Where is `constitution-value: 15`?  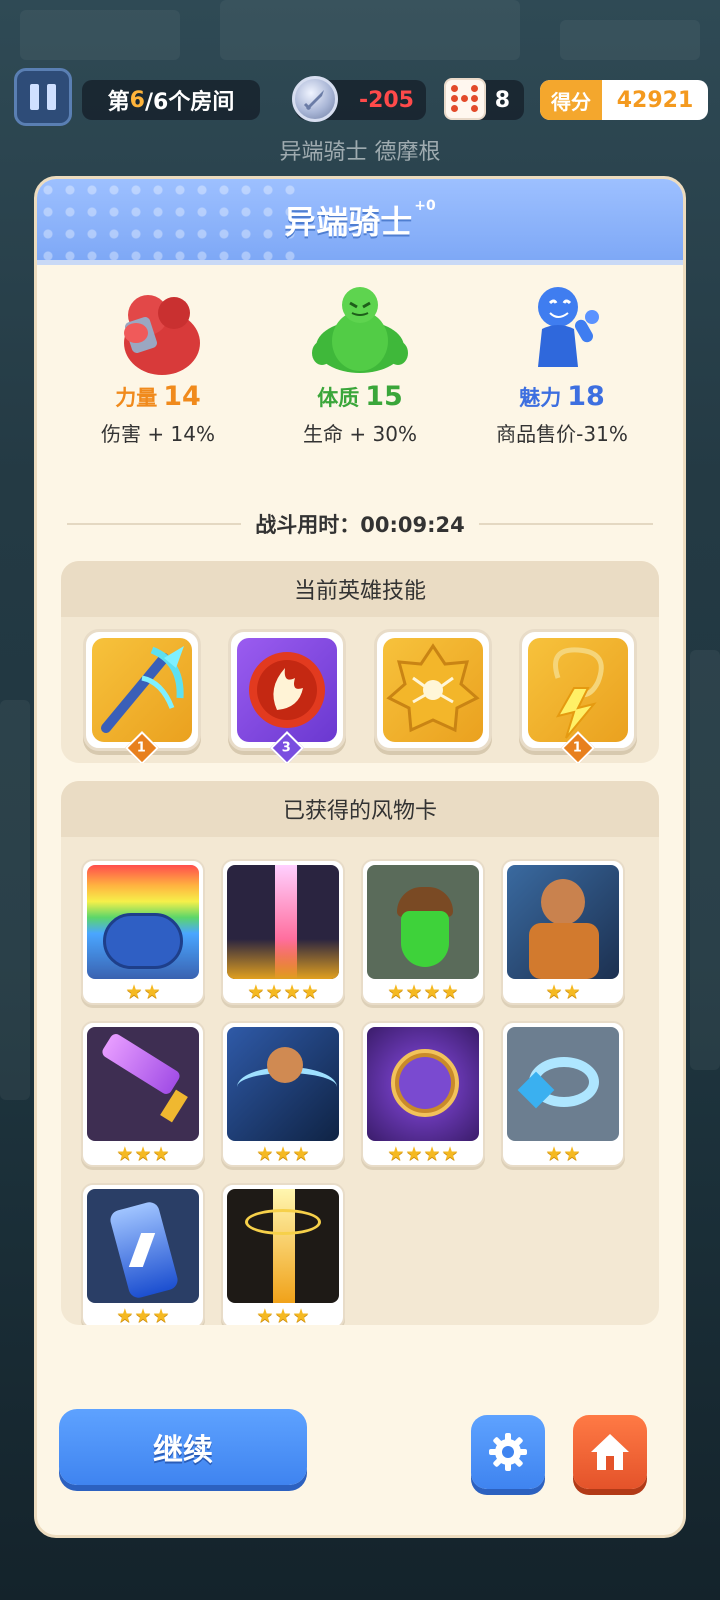 constitution-value: 15 is located at coordinates (384, 396).